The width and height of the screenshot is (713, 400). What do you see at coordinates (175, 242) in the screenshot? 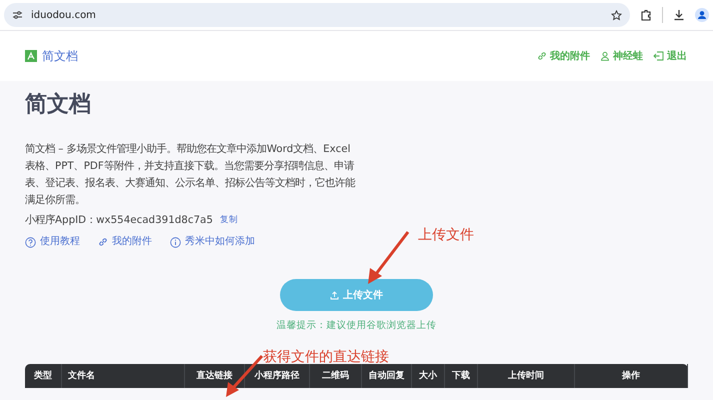
I see `info-icon` at bounding box center [175, 242].